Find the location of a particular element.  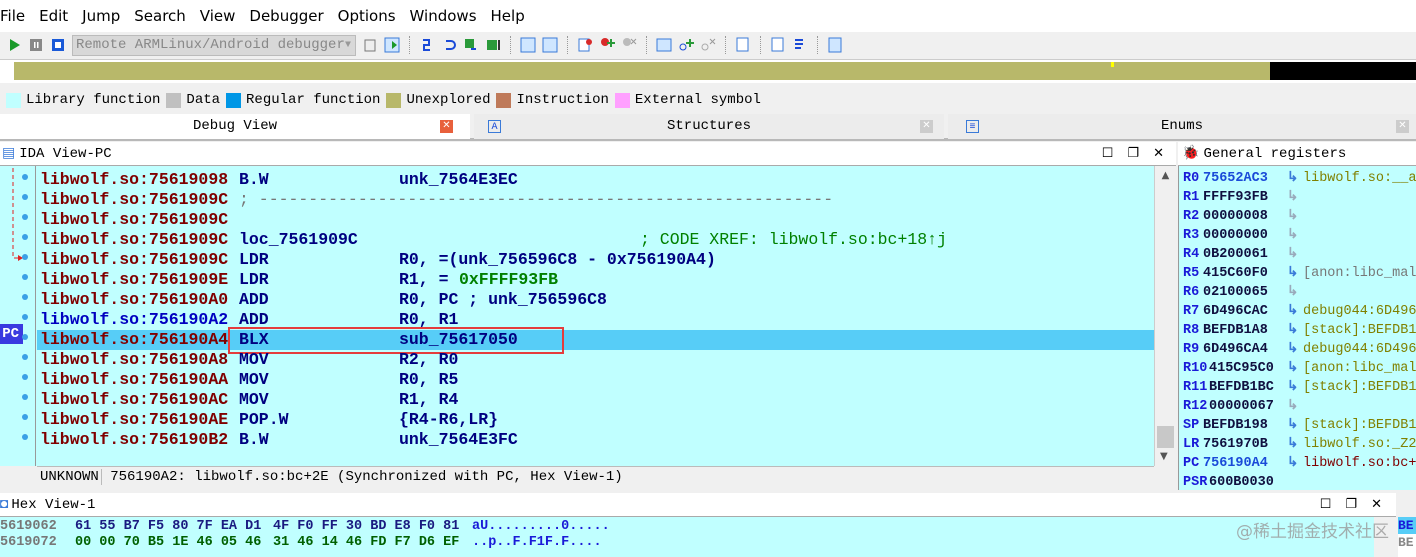

tab-debug-view: Debug View ✕ is located at coordinates (235, 126).